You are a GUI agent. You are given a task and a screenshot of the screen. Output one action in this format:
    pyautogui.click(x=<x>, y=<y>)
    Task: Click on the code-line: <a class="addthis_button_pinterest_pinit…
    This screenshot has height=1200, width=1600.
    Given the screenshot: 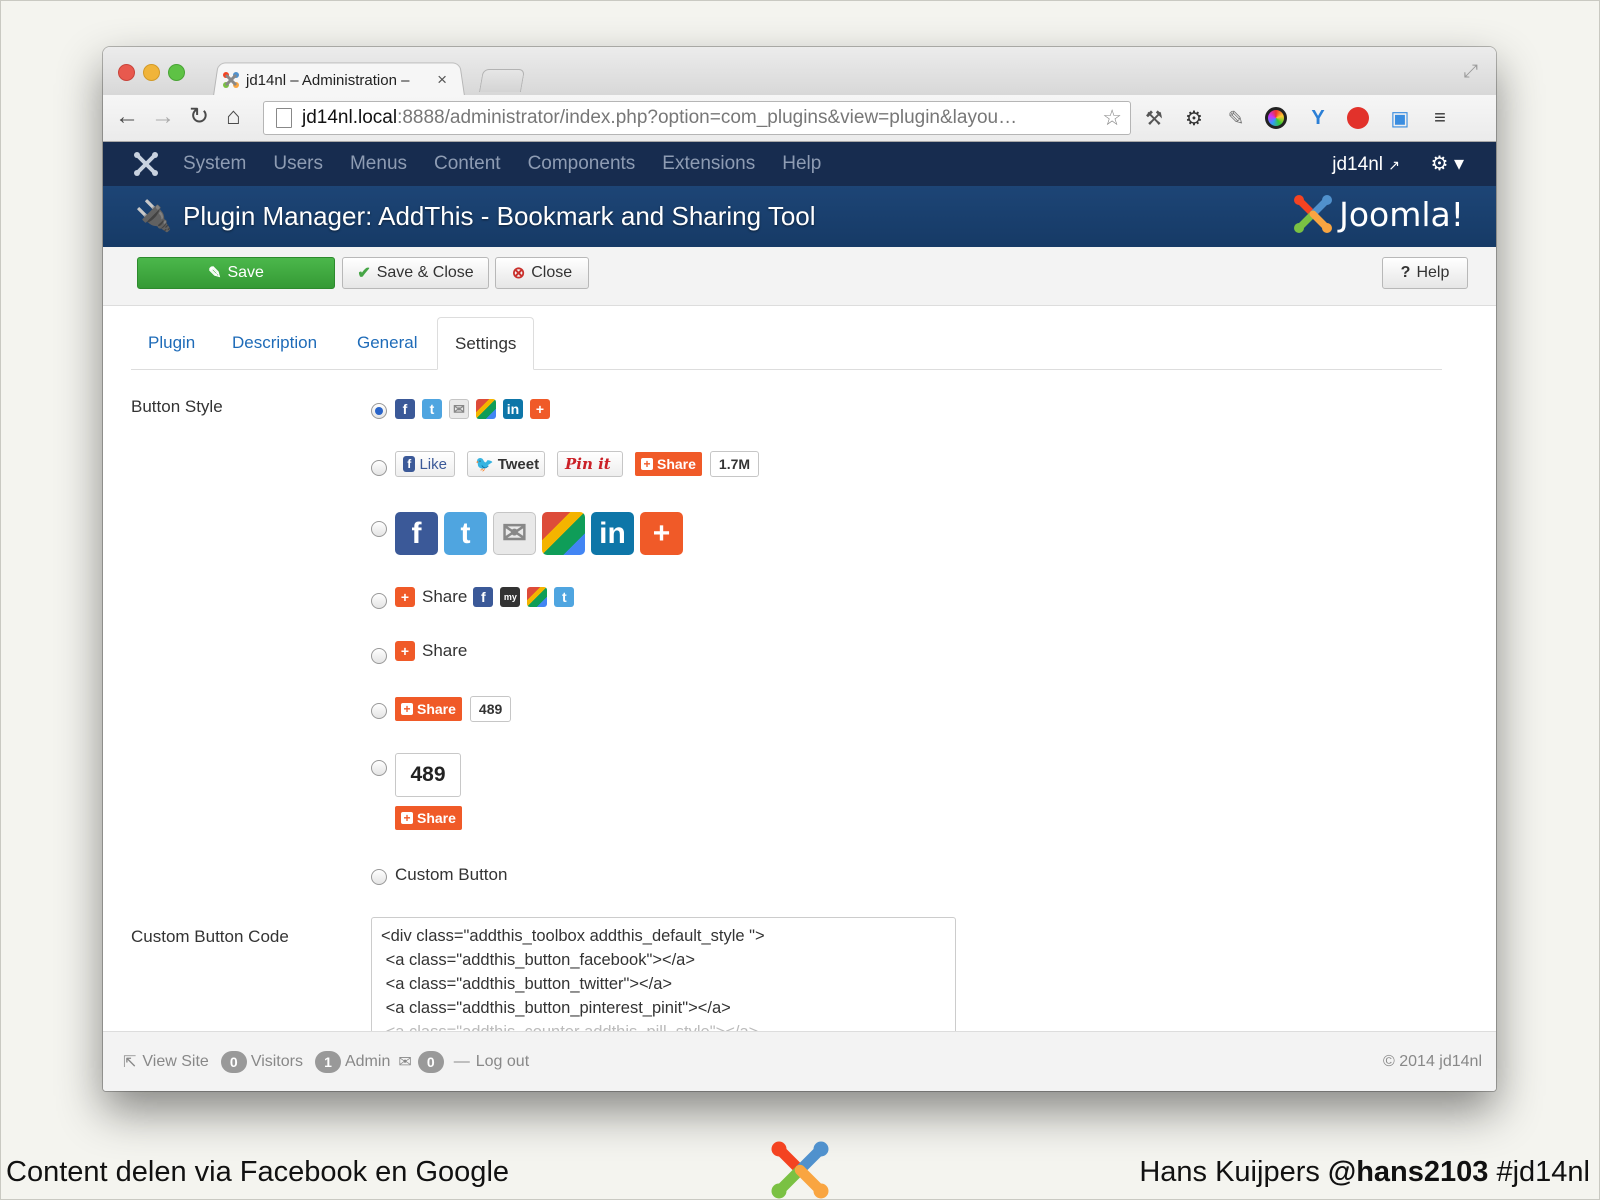 What is the action you would take?
    pyautogui.click(x=556, y=1008)
    